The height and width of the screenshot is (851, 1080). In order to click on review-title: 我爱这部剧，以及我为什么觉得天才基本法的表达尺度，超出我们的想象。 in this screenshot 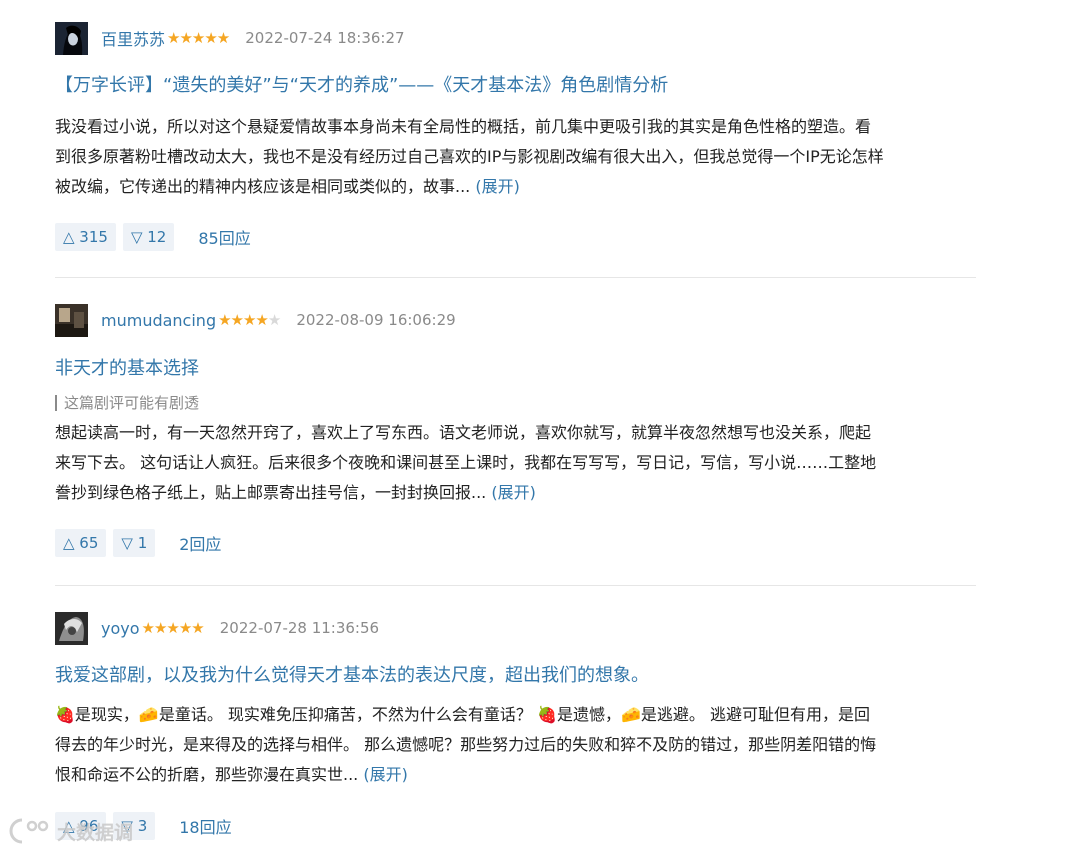, I will do `click(352, 674)`.